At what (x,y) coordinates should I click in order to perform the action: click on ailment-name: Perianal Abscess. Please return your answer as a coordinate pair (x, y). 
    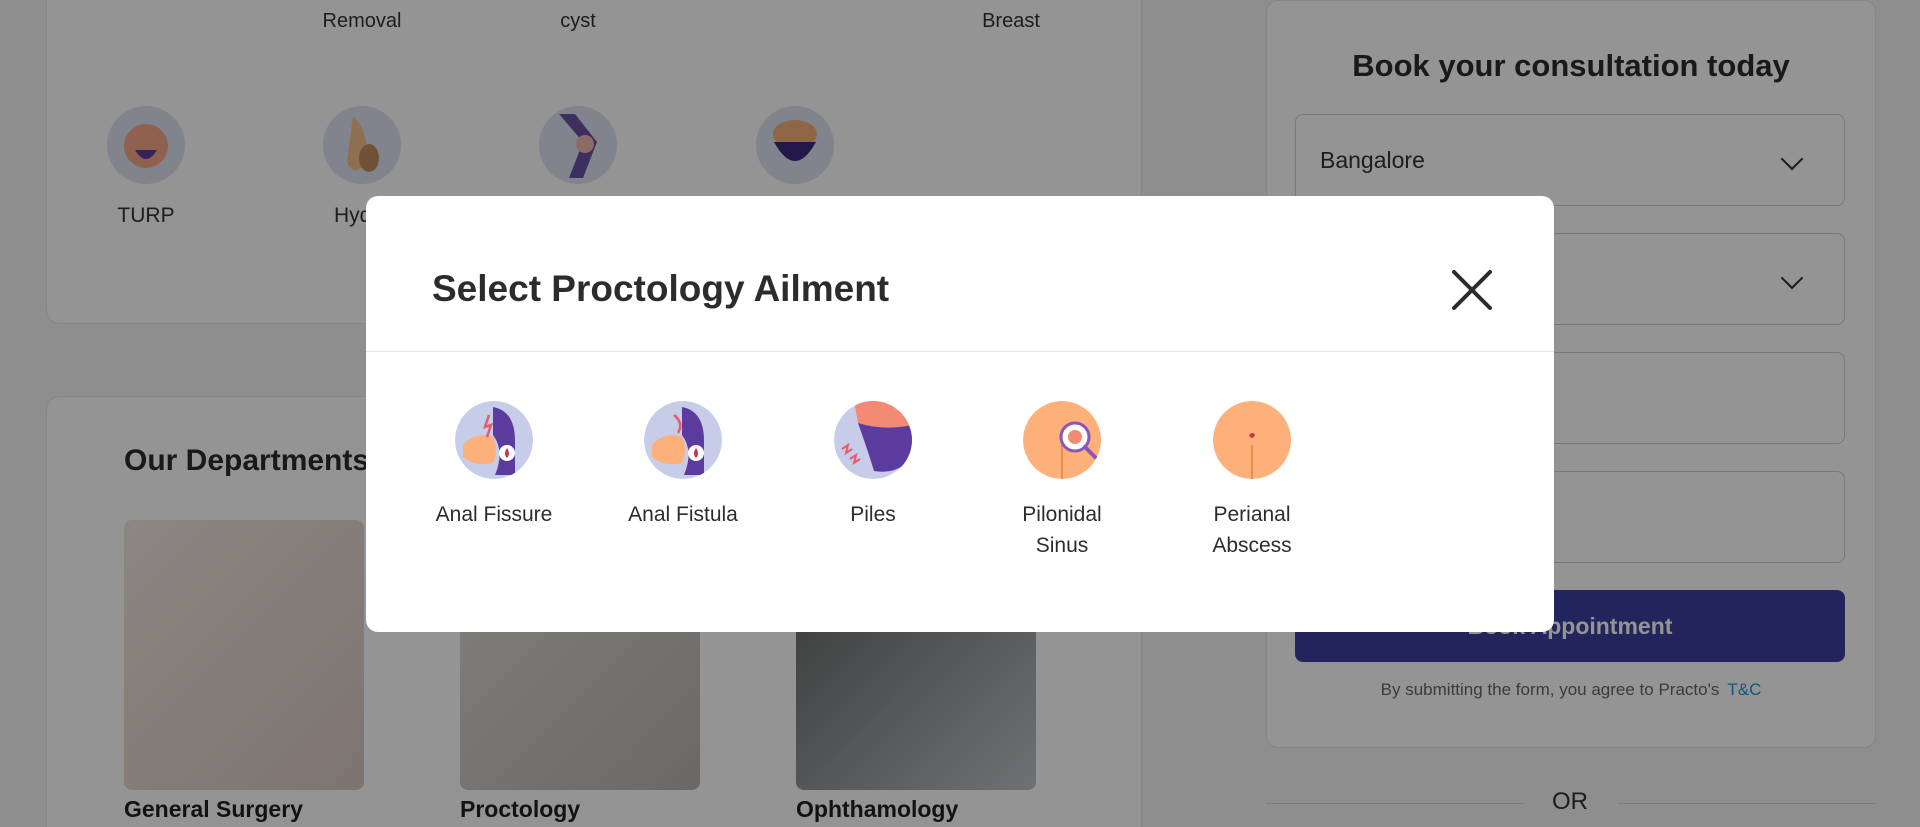
    Looking at the image, I should click on (1252, 530).